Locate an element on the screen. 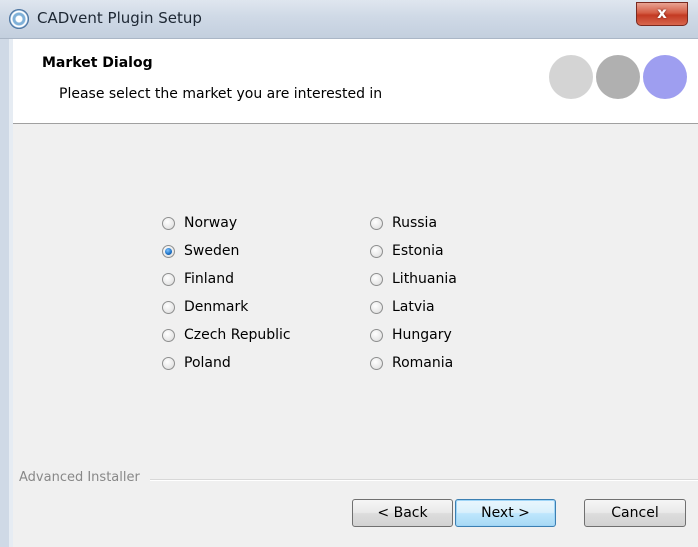 This screenshot has height=547, width=698. market-option-finland: Finland is located at coordinates (198, 279).